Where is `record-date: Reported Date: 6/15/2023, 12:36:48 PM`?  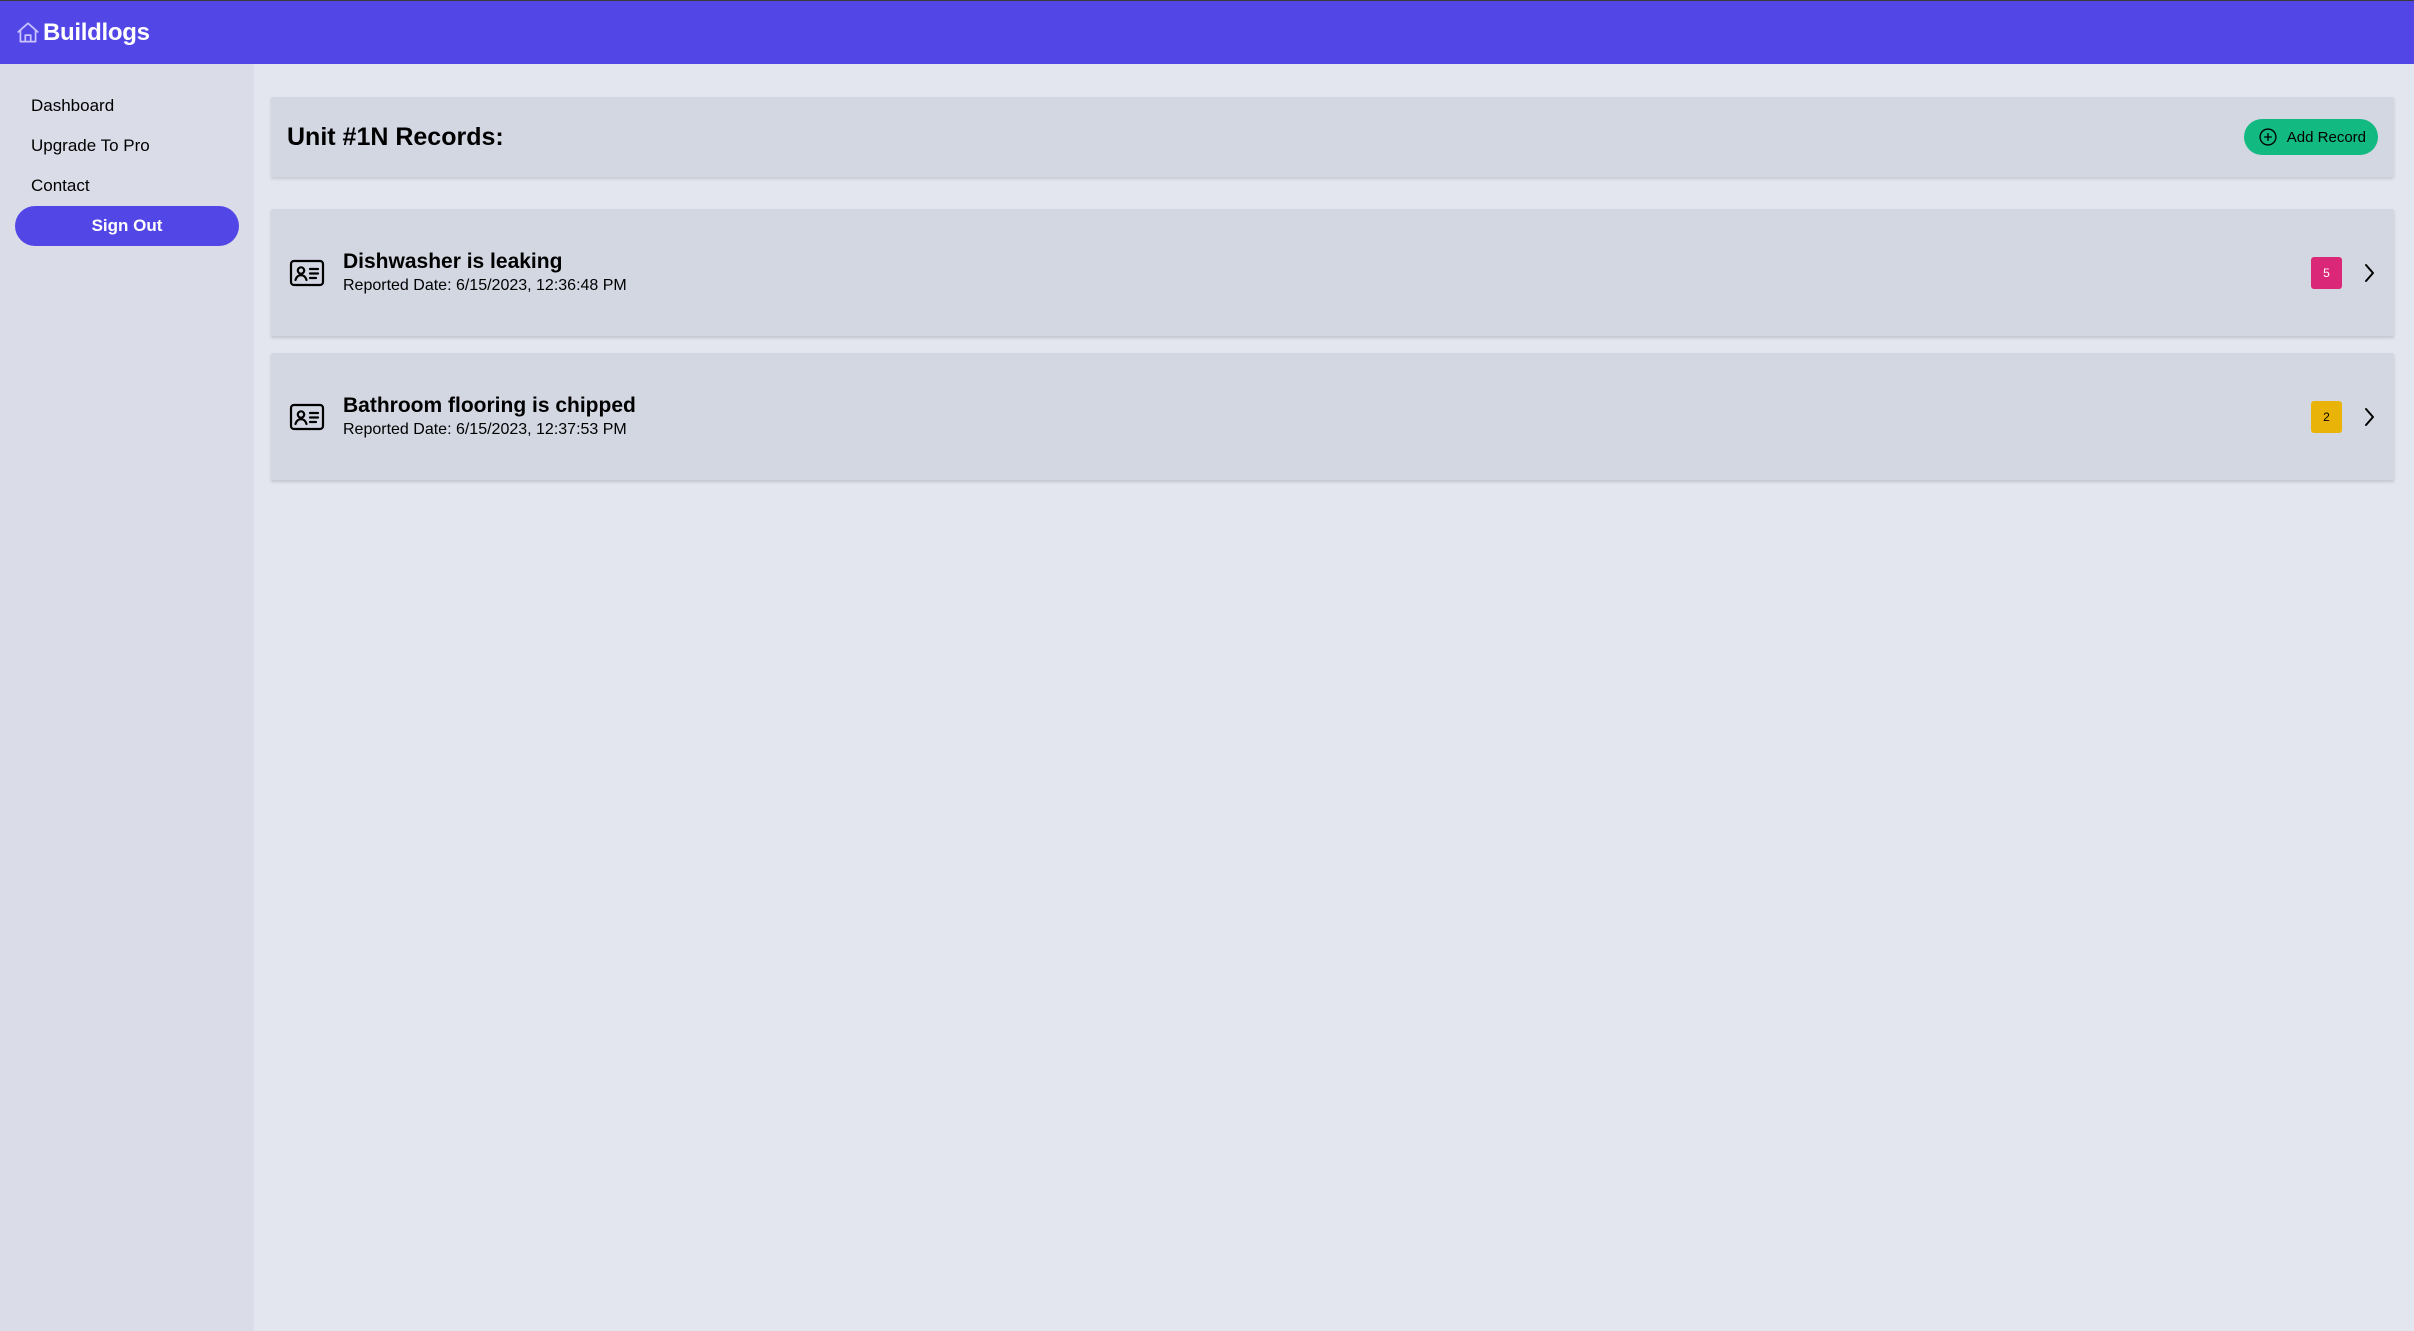 record-date: Reported Date: 6/15/2023, 12:36:48 PM is located at coordinates (485, 285).